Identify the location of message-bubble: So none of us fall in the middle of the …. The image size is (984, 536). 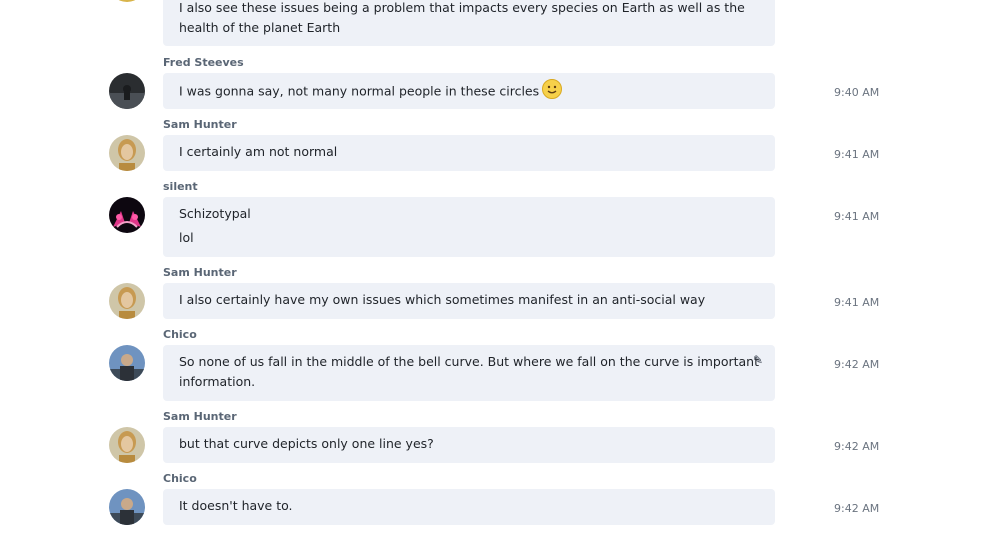
(469, 373).